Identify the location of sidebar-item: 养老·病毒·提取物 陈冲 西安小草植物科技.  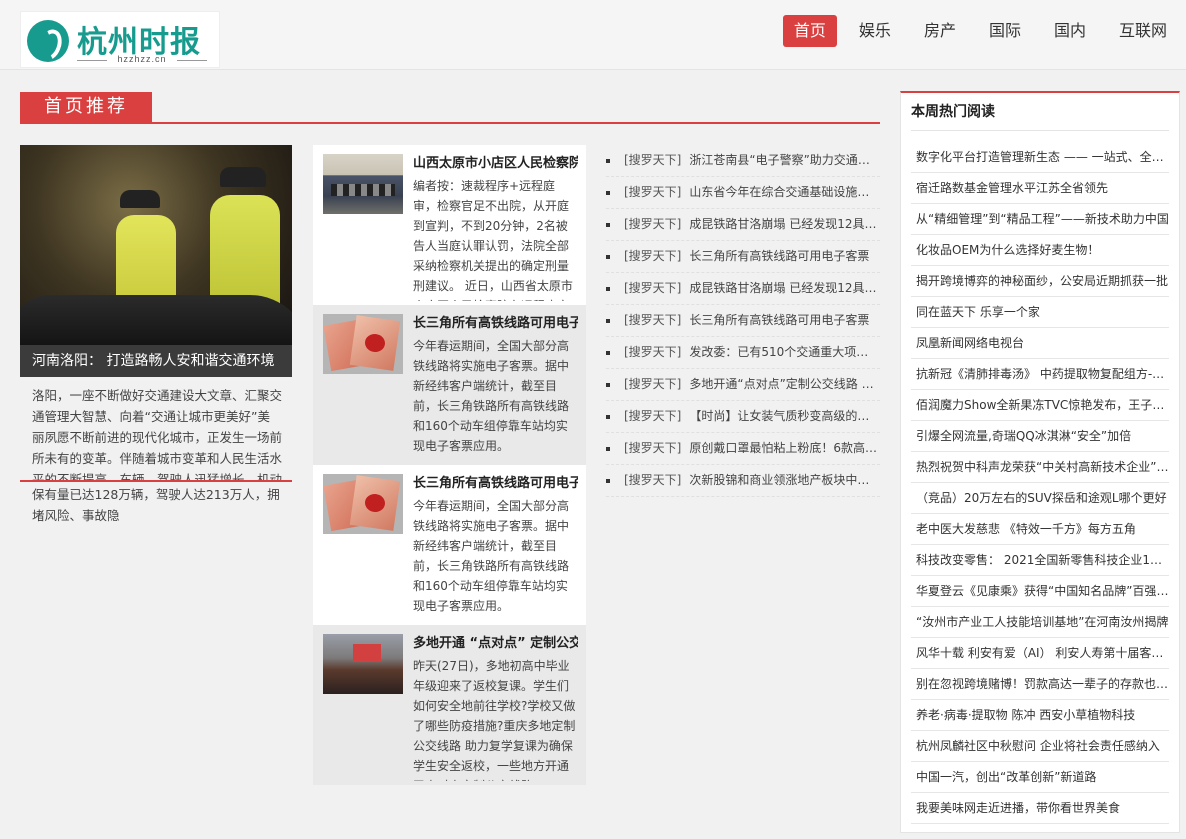
(1040, 715).